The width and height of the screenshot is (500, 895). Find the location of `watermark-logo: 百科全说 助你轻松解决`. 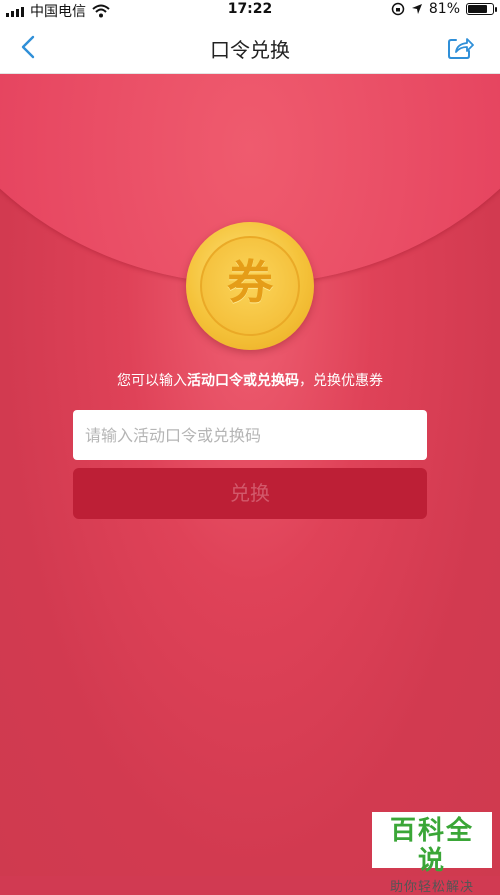

watermark-logo: 百科全说 助你轻松解决 is located at coordinates (432, 853).